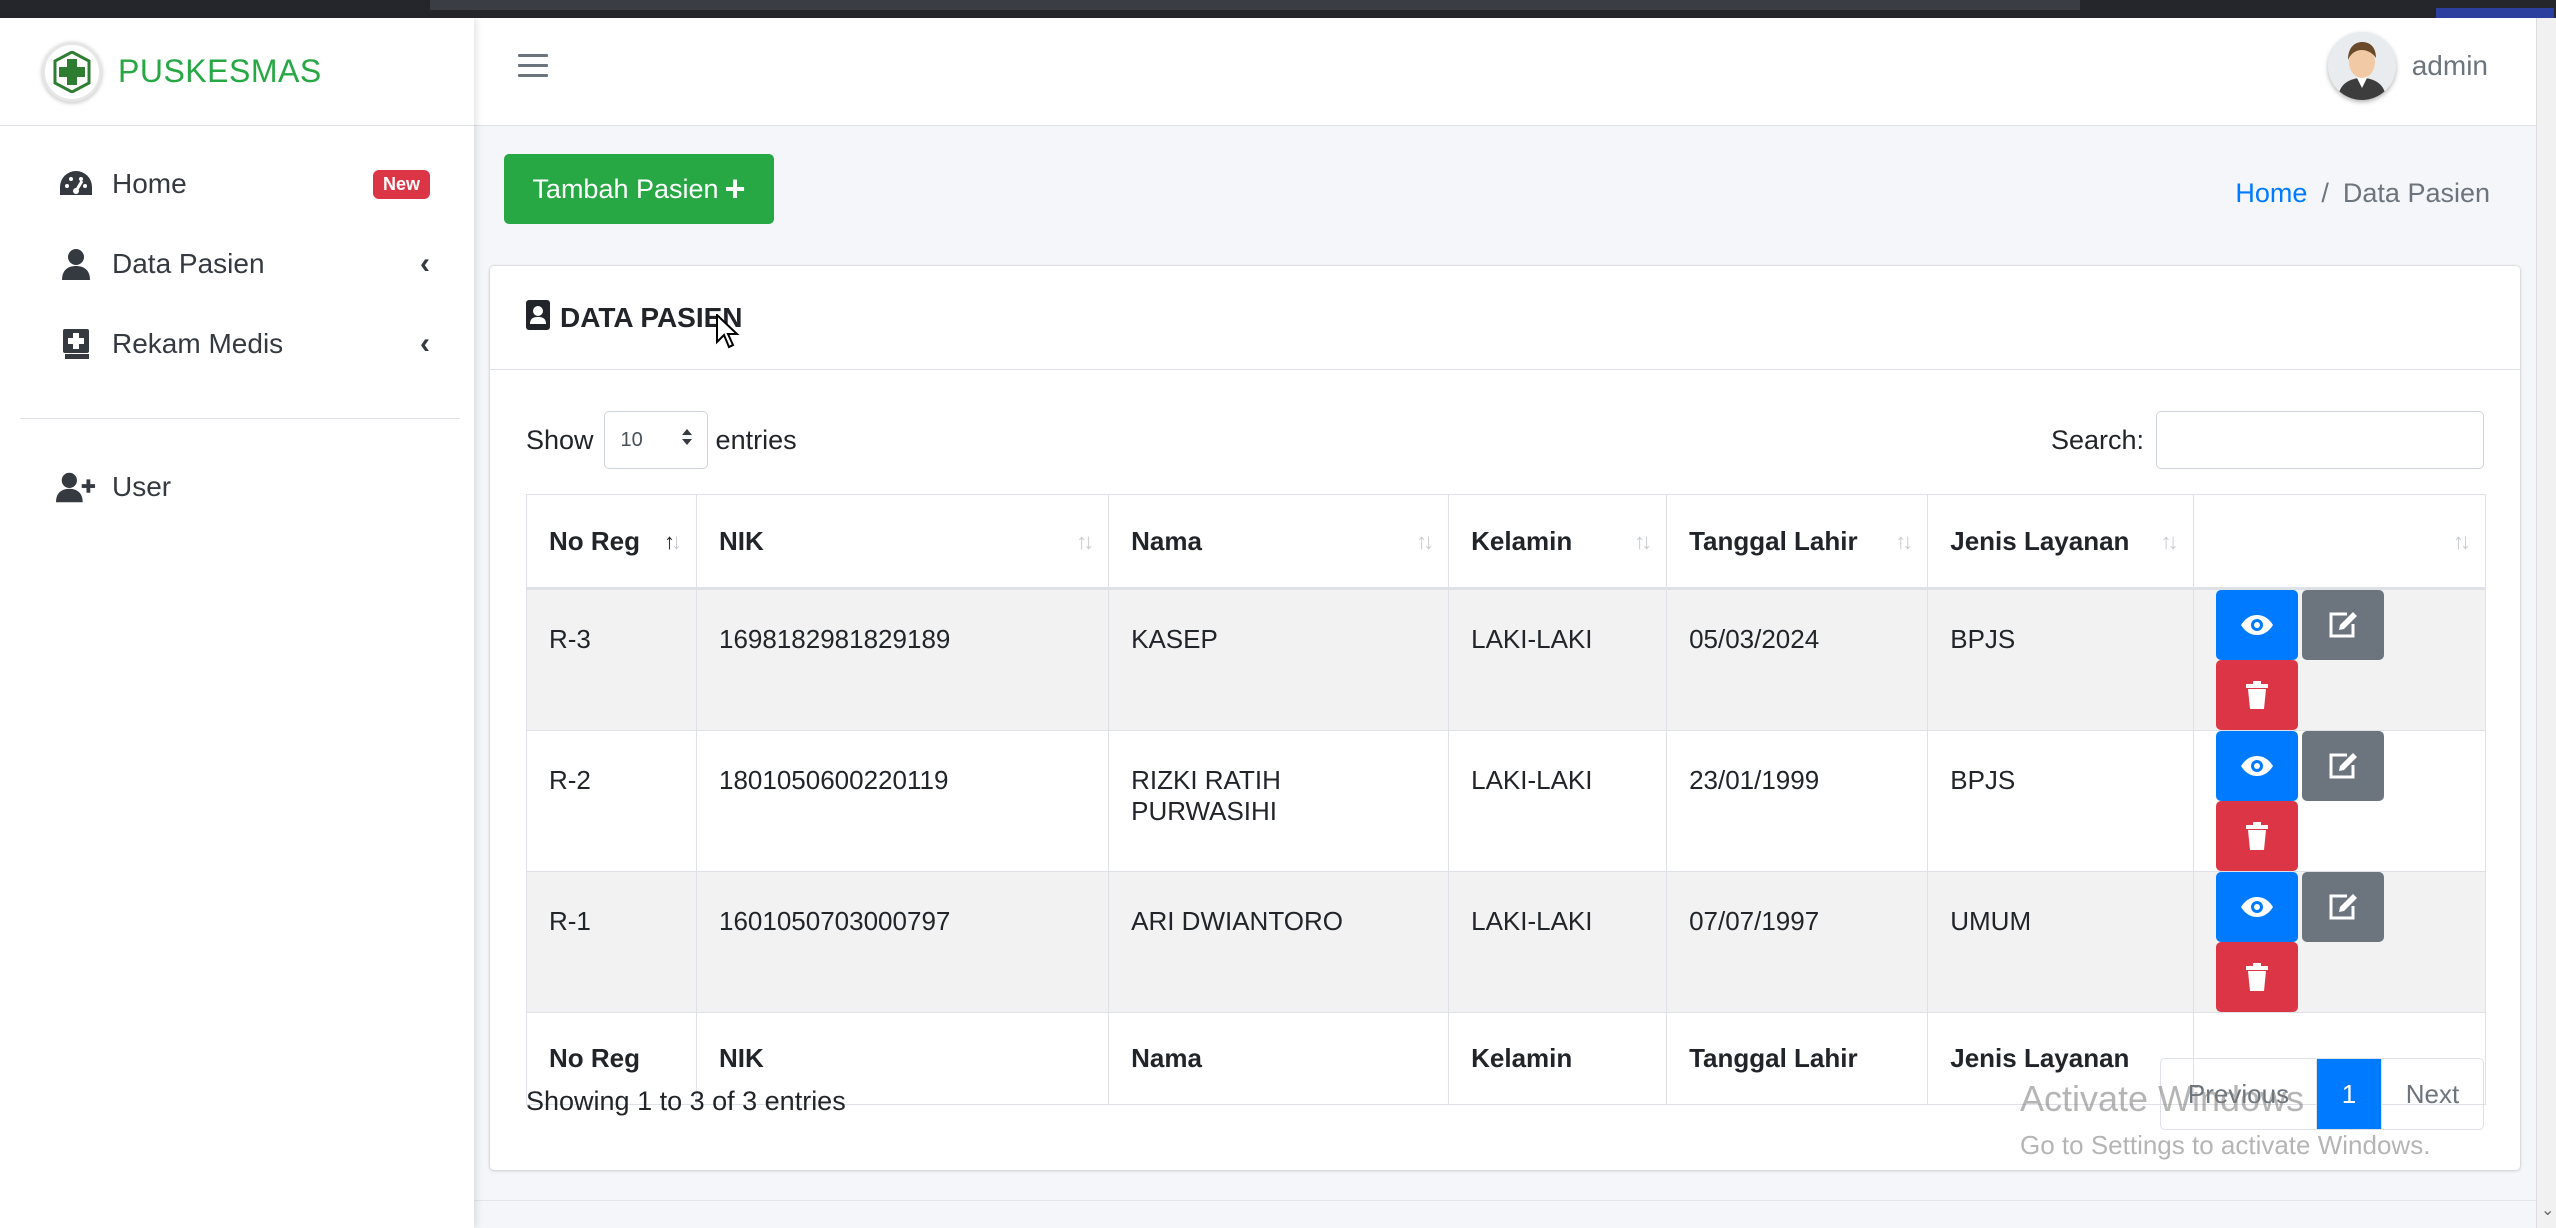  Describe the element at coordinates (2271, 193) in the screenshot. I see `breadcrumb-home-link: Home` at that location.